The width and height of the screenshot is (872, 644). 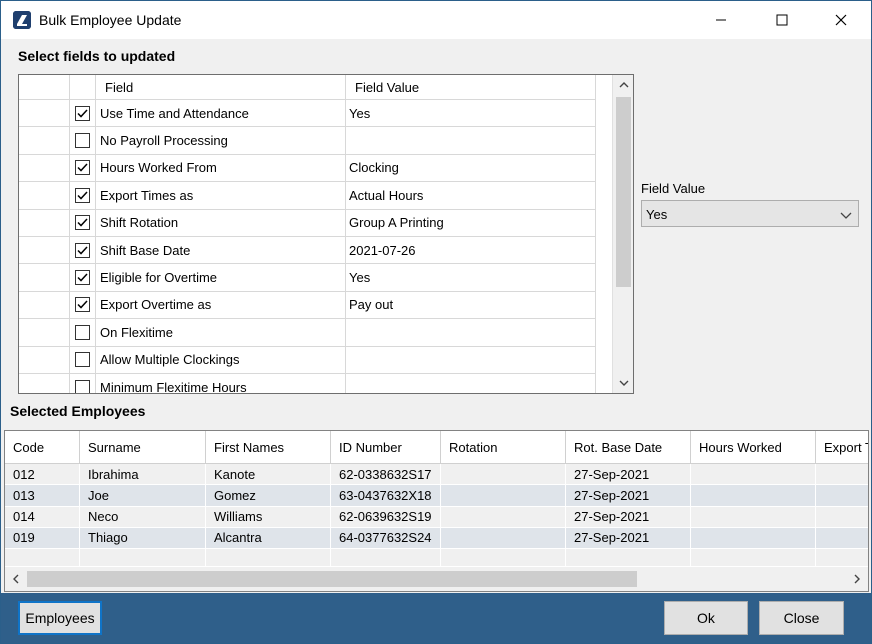 What do you see at coordinates (471, 222) in the screenshot?
I see `field-value-cell: Group A Printing` at bounding box center [471, 222].